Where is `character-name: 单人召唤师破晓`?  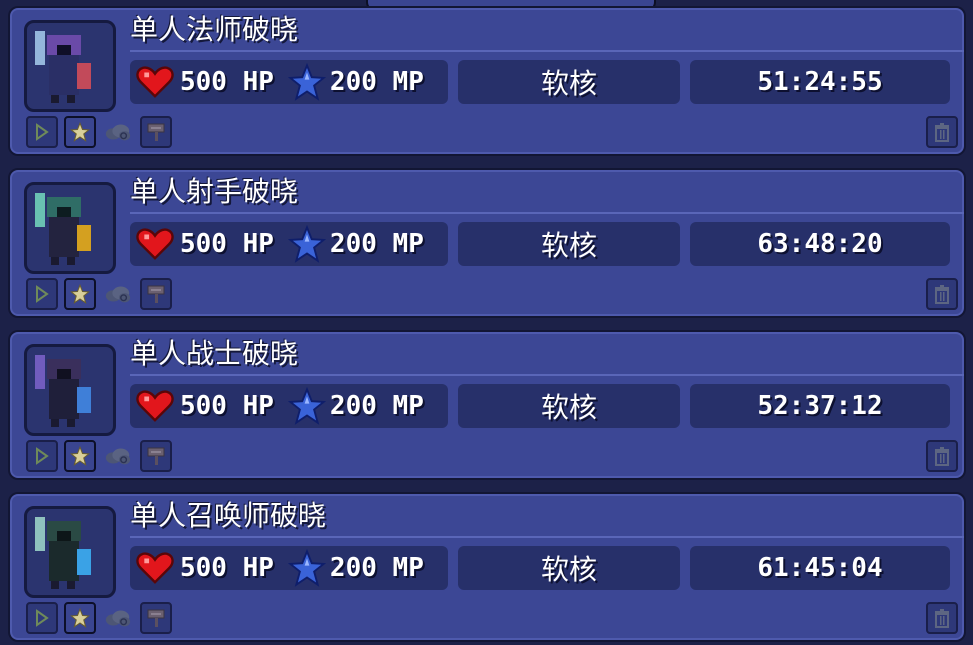 character-name: 单人召唤师破晓 is located at coordinates (228, 515).